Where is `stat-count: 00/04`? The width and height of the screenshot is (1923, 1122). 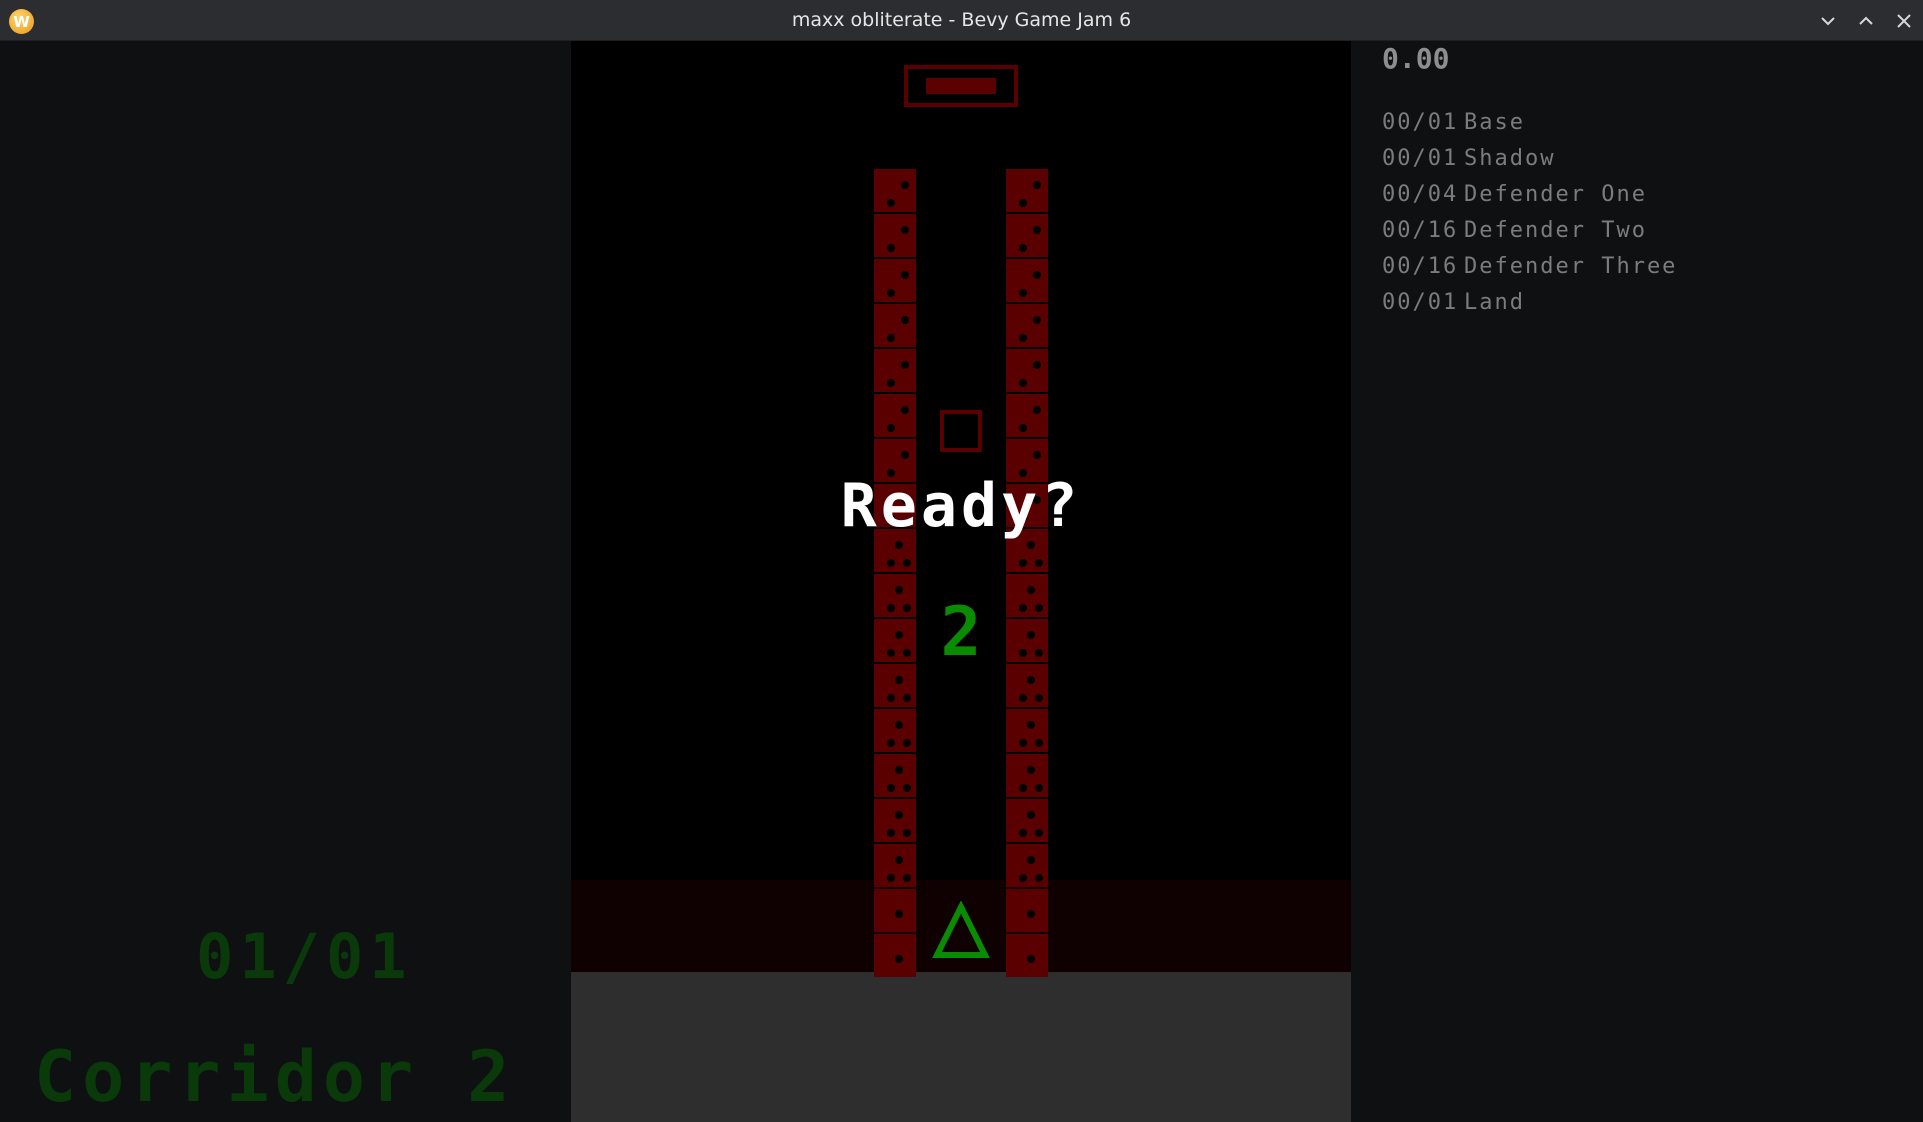 stat-count: 00/04 is located at coordinates (1420, 194).